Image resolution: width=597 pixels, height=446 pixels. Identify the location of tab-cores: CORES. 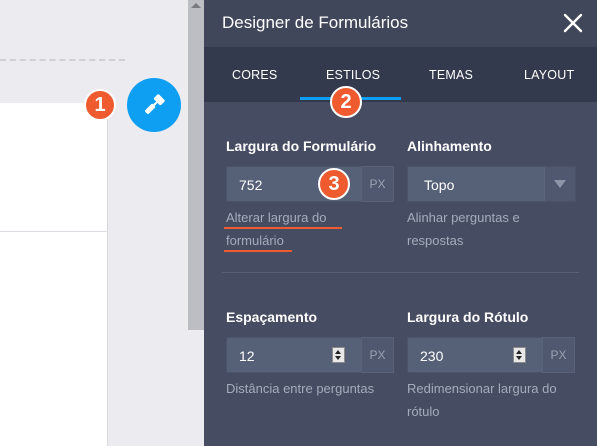
(254, 75).